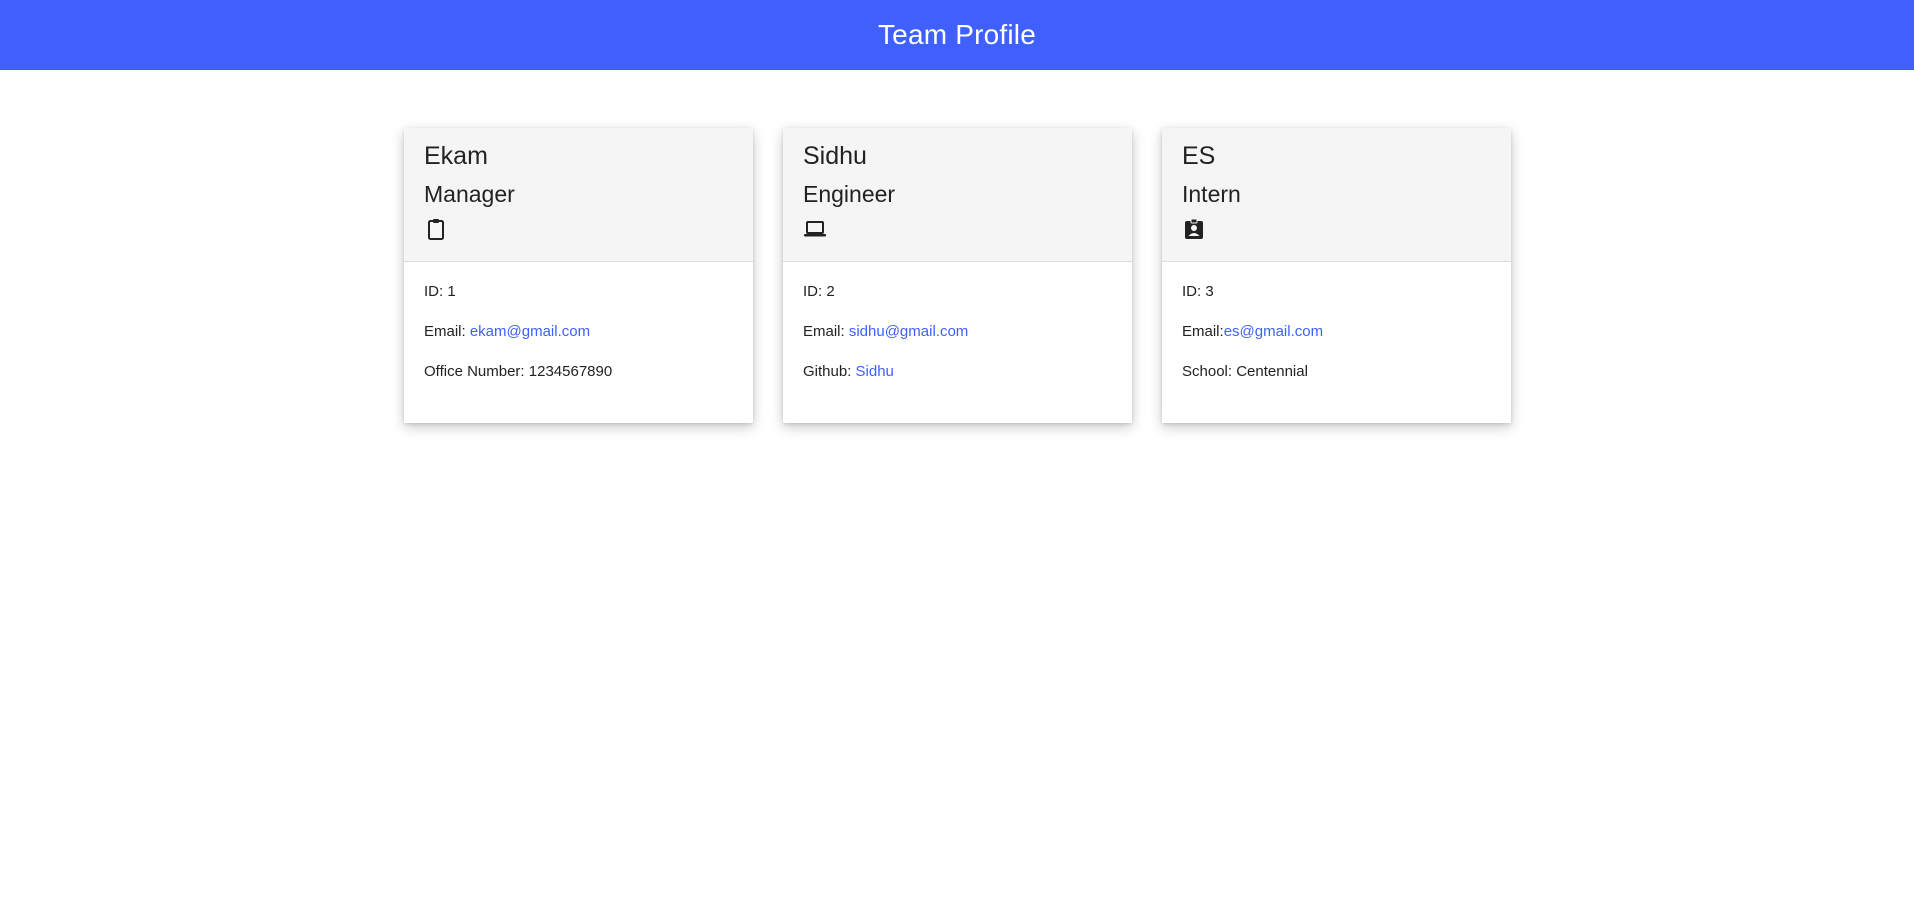 The width and height of the screenshot is (1914, 921). I want to click on email-link: ekam@gmail.com, so click(530, 331).